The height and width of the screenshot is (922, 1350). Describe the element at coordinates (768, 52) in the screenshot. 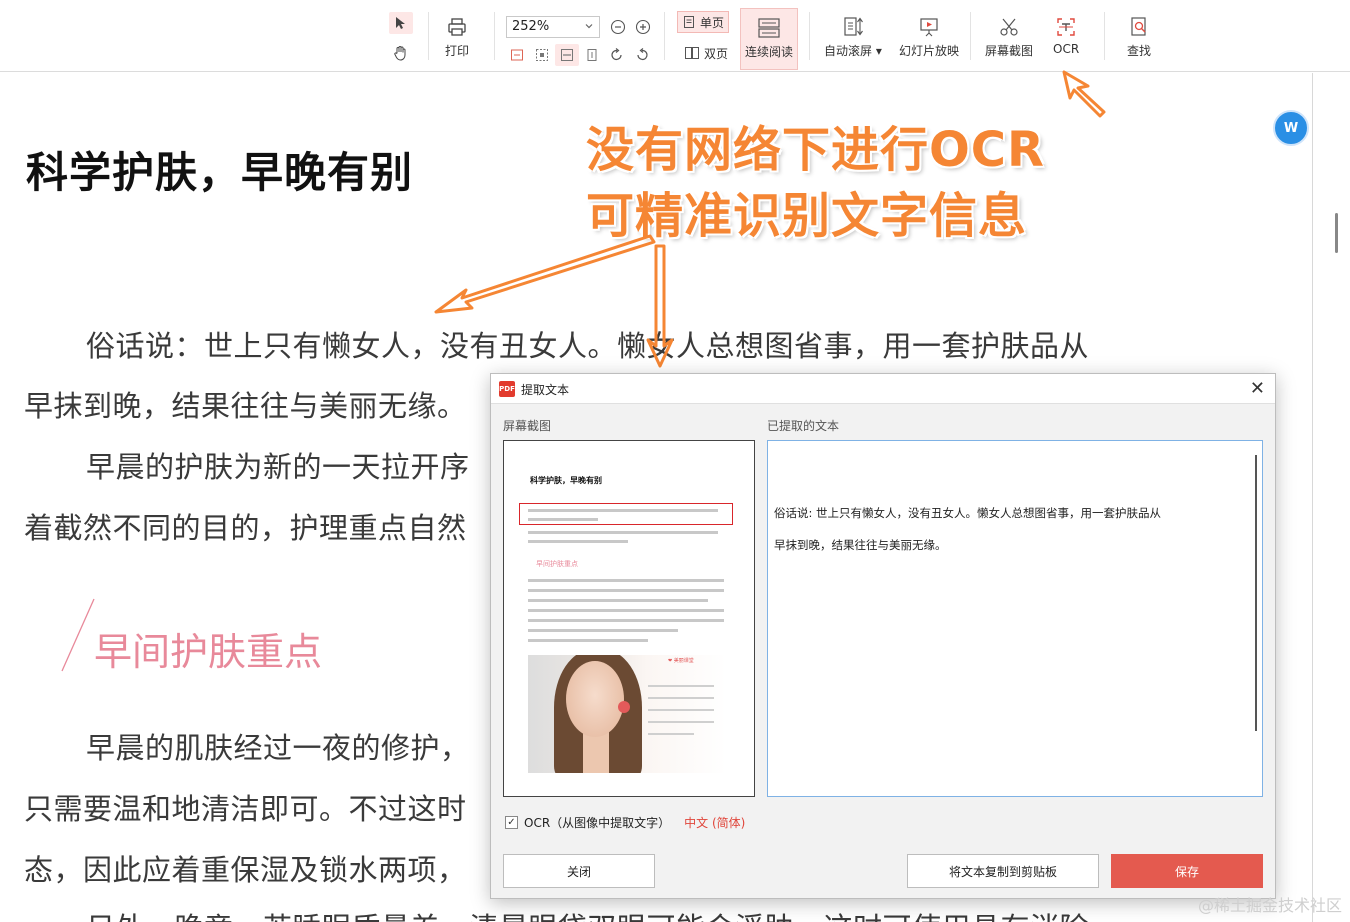

I see `continuous-reading-label: 连续阅读` at that location.